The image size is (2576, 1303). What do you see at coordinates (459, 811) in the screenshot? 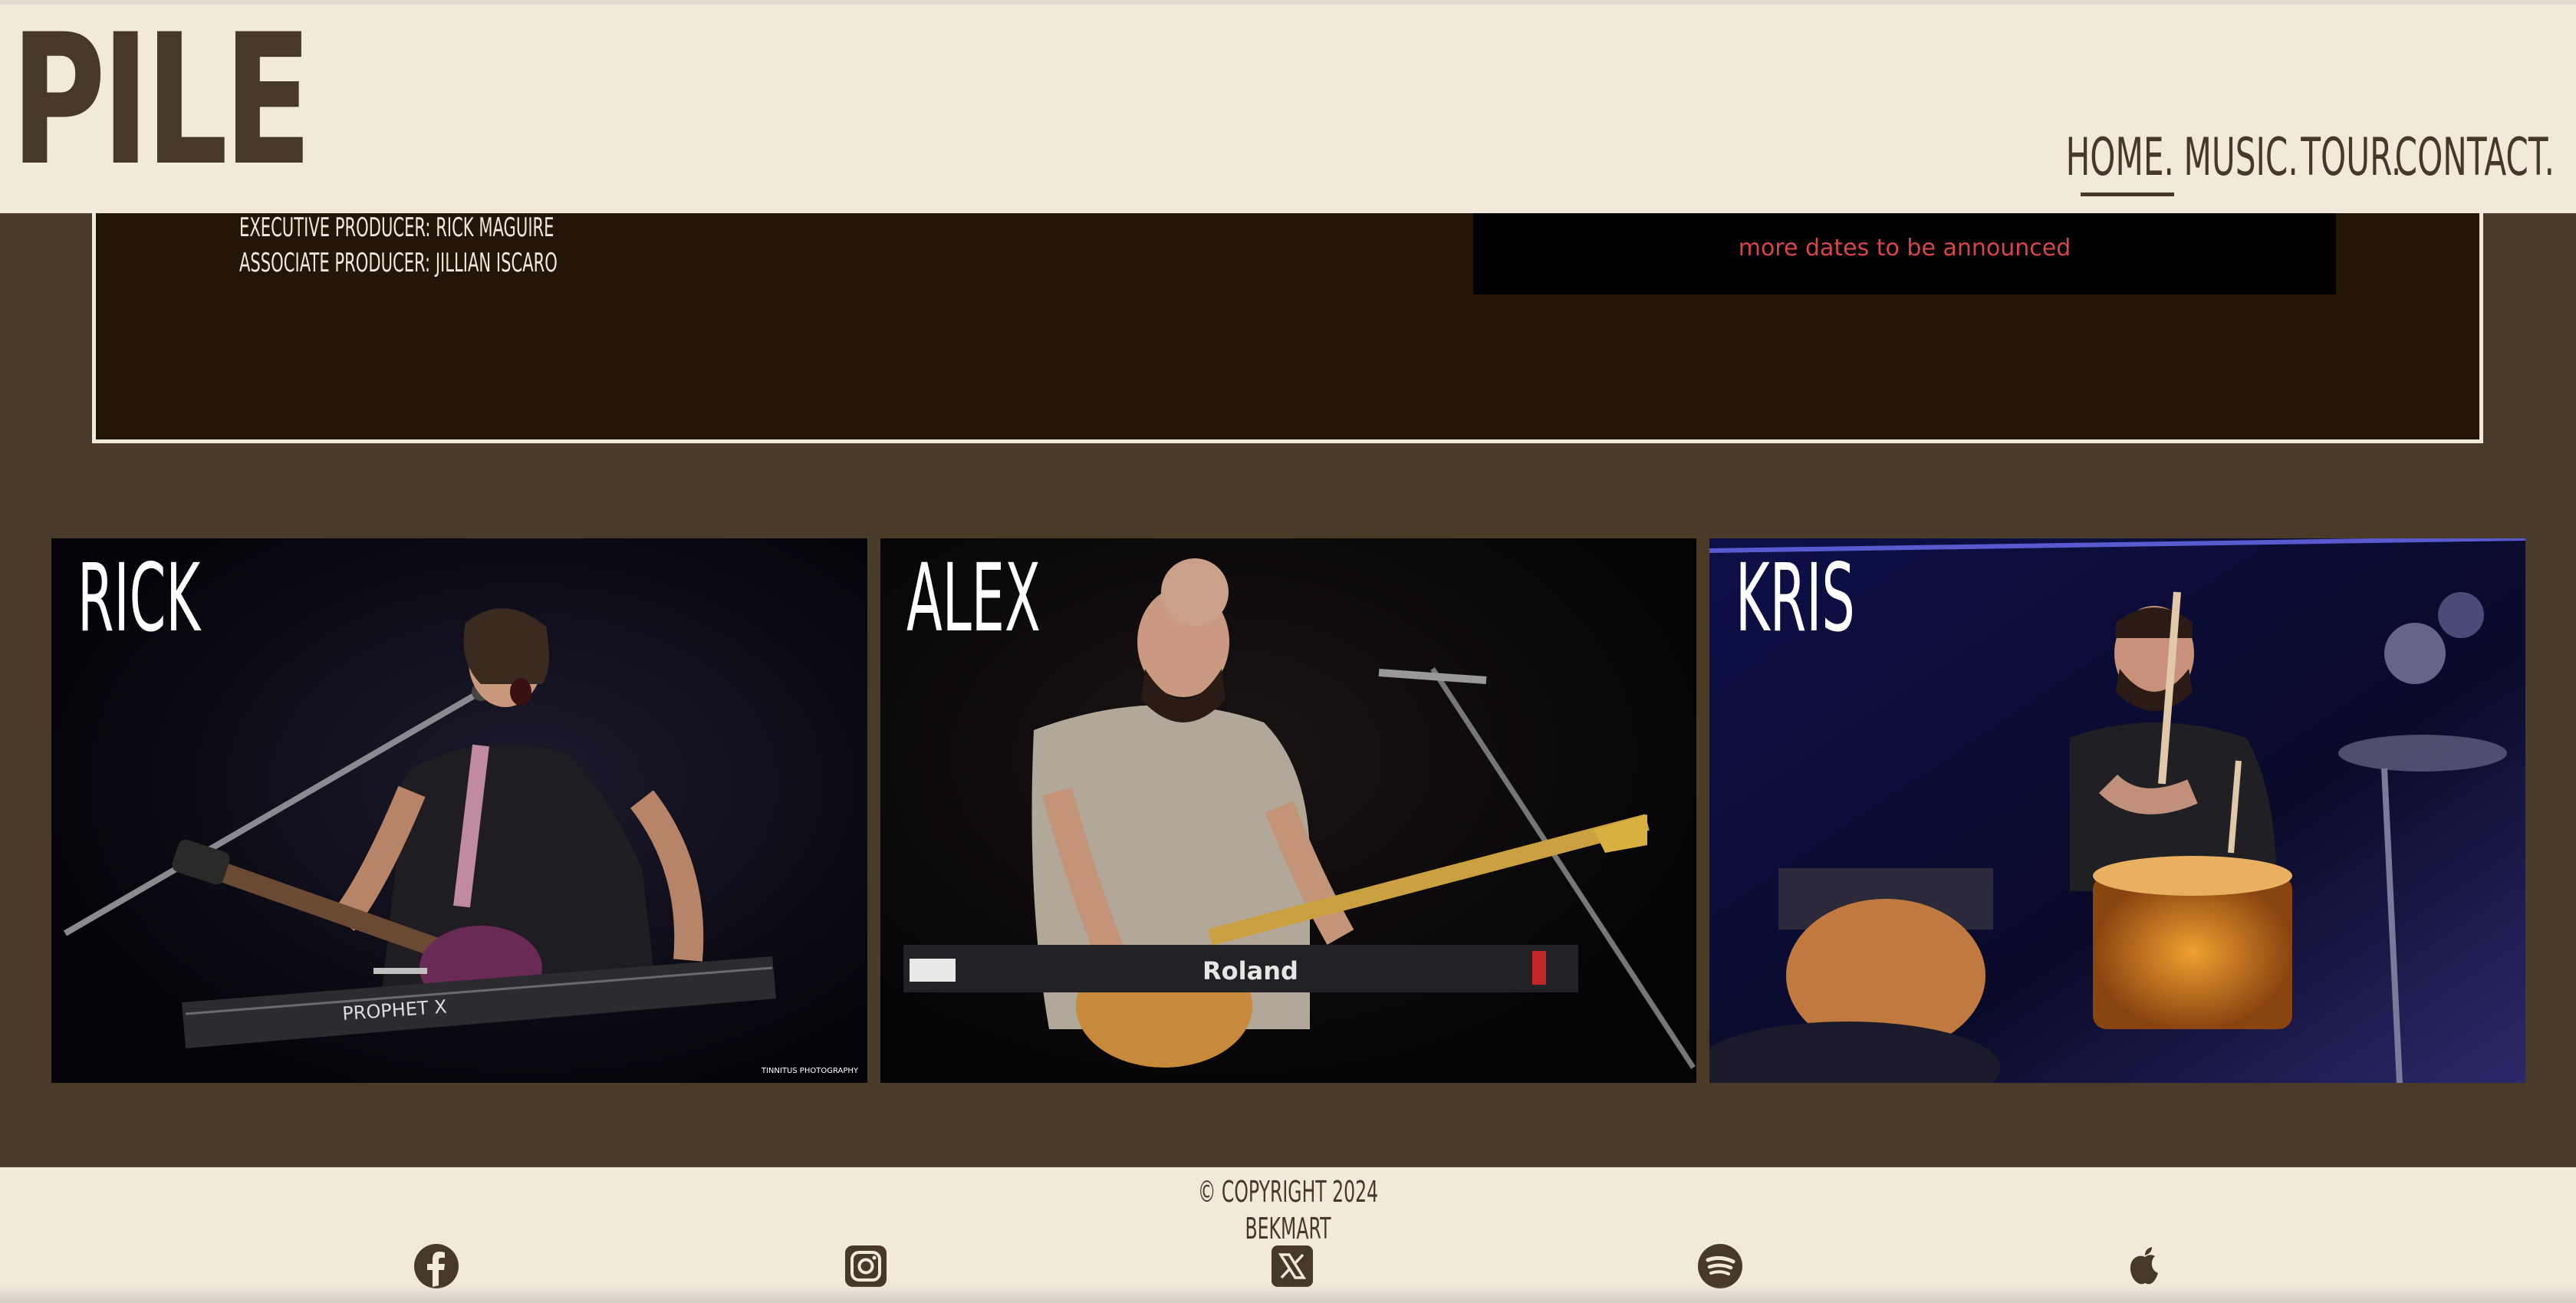
I see `member-card-rick: PROPHET X RICK TINNITUS PHOTOGRAPHY` at bounding box center [459, 811].